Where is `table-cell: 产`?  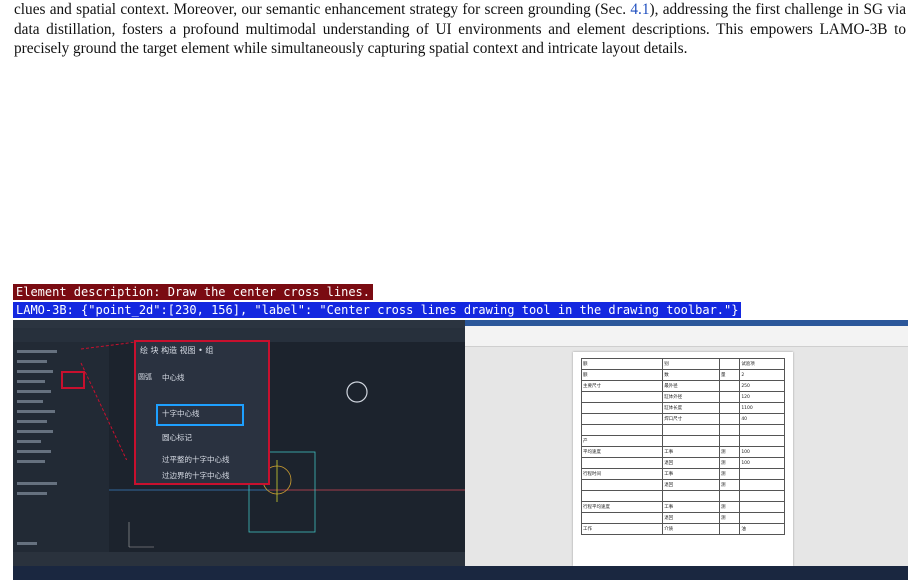
table-cell: 产 is located at coordinates (622, 441).